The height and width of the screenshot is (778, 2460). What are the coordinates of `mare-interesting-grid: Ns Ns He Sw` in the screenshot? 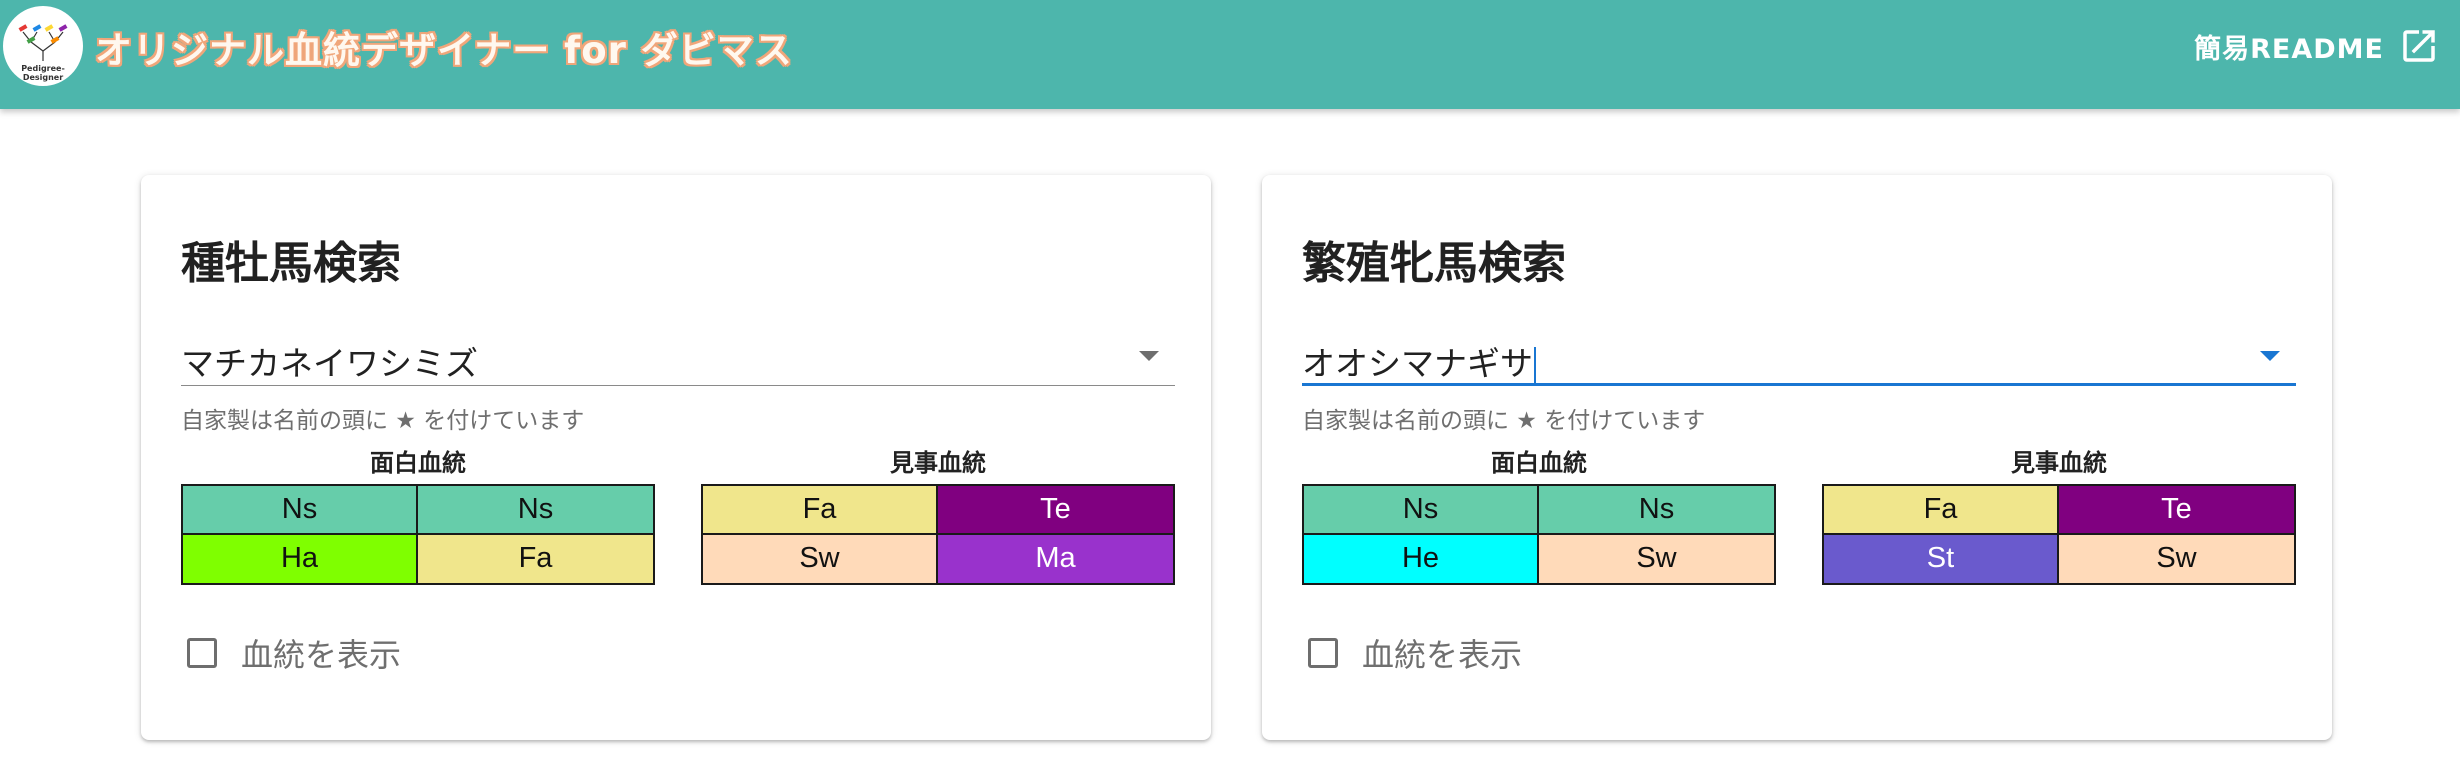 It's located at (1539, 534).